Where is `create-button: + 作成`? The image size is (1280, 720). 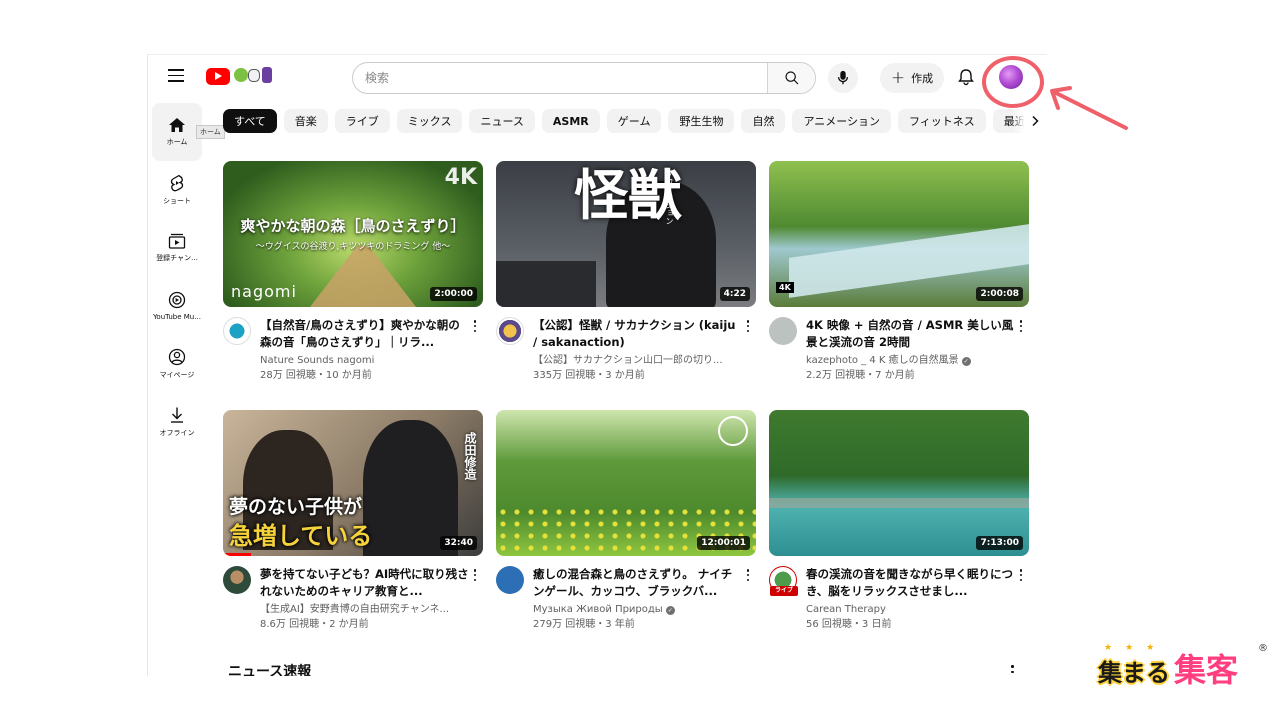 create-button: + 作成 is located at coordinates (912, 78).